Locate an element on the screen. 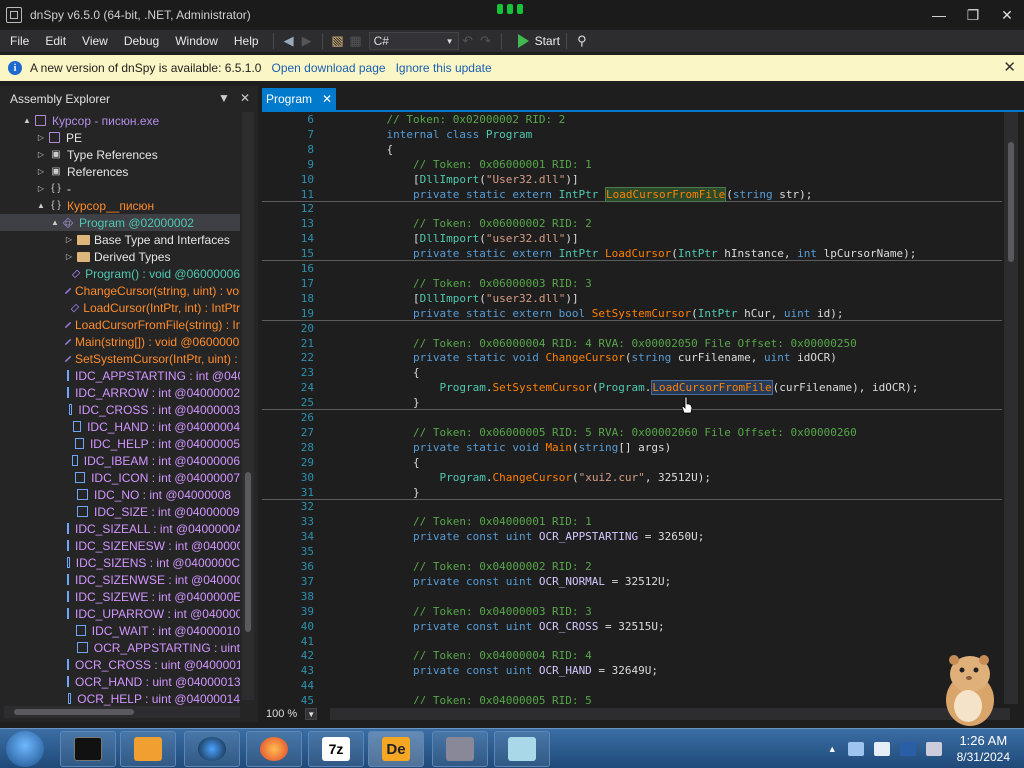 The height and width of the screenshot is (768, 1024). menu-edit: Edit is located at coordinates (55, 41).